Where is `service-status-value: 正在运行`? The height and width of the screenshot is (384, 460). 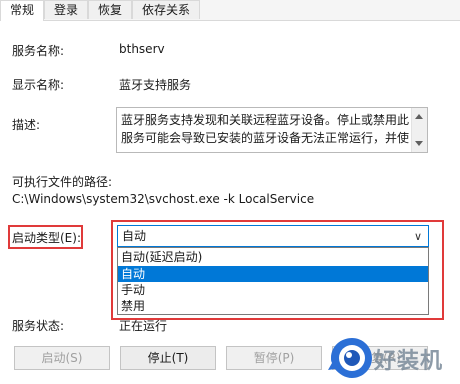 service-status-value: 正在运行 is located at coordinates (143, 326).